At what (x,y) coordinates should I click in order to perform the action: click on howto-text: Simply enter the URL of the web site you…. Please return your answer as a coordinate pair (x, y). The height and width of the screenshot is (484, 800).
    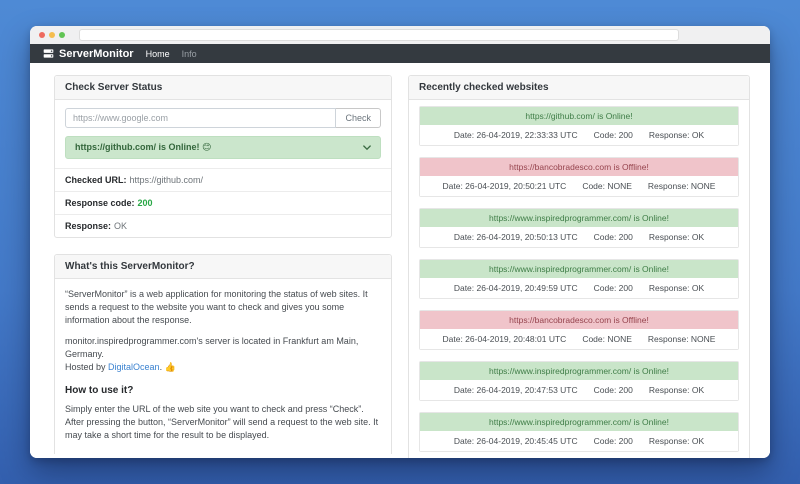
    Looking at the image, I should click on (222, 421).